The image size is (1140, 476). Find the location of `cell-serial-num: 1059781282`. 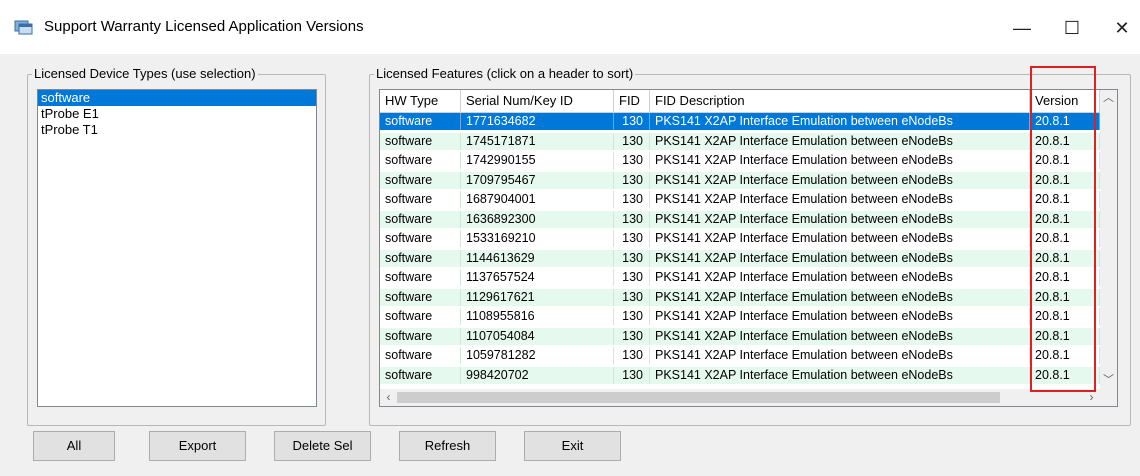

cell-serial-num: 1059781282 is located at coordinates (537, 355).